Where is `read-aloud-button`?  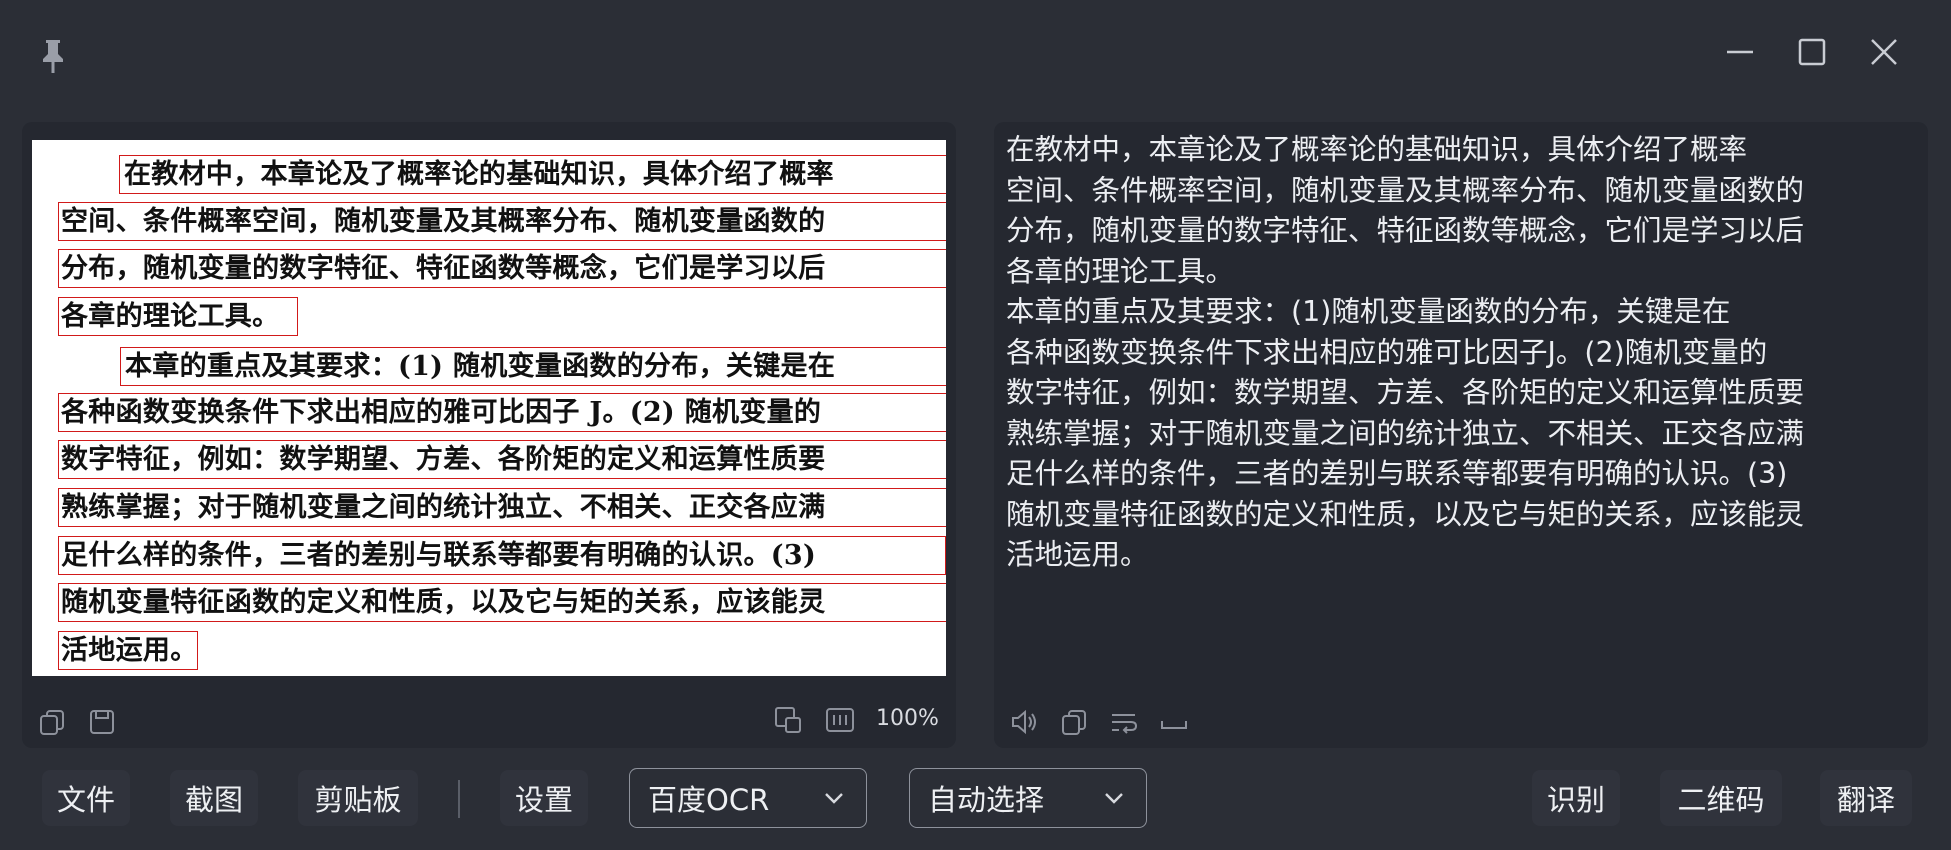
read-aloud-button is located at coordinates (1024, 722).